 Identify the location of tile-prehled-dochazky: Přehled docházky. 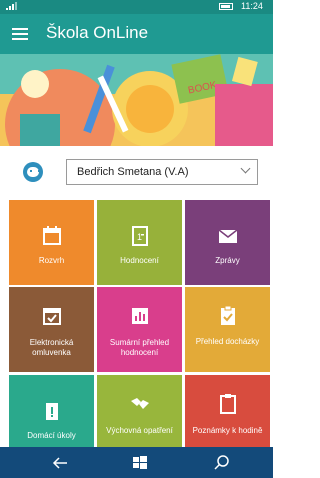
(227, 329).